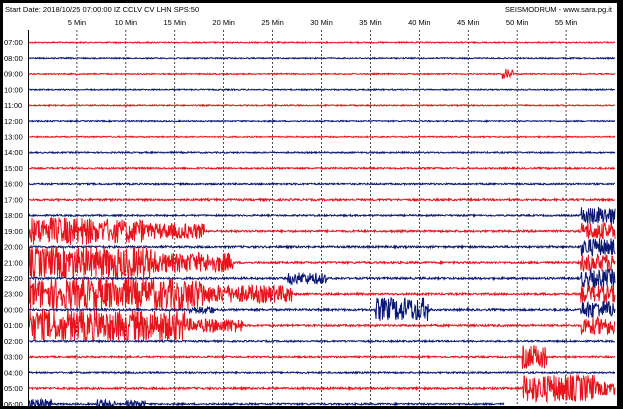 Image resolution: width=623 pixels, height=409 pixels. I want to click on x-tick-label: 25 Min, so click(272, 22).